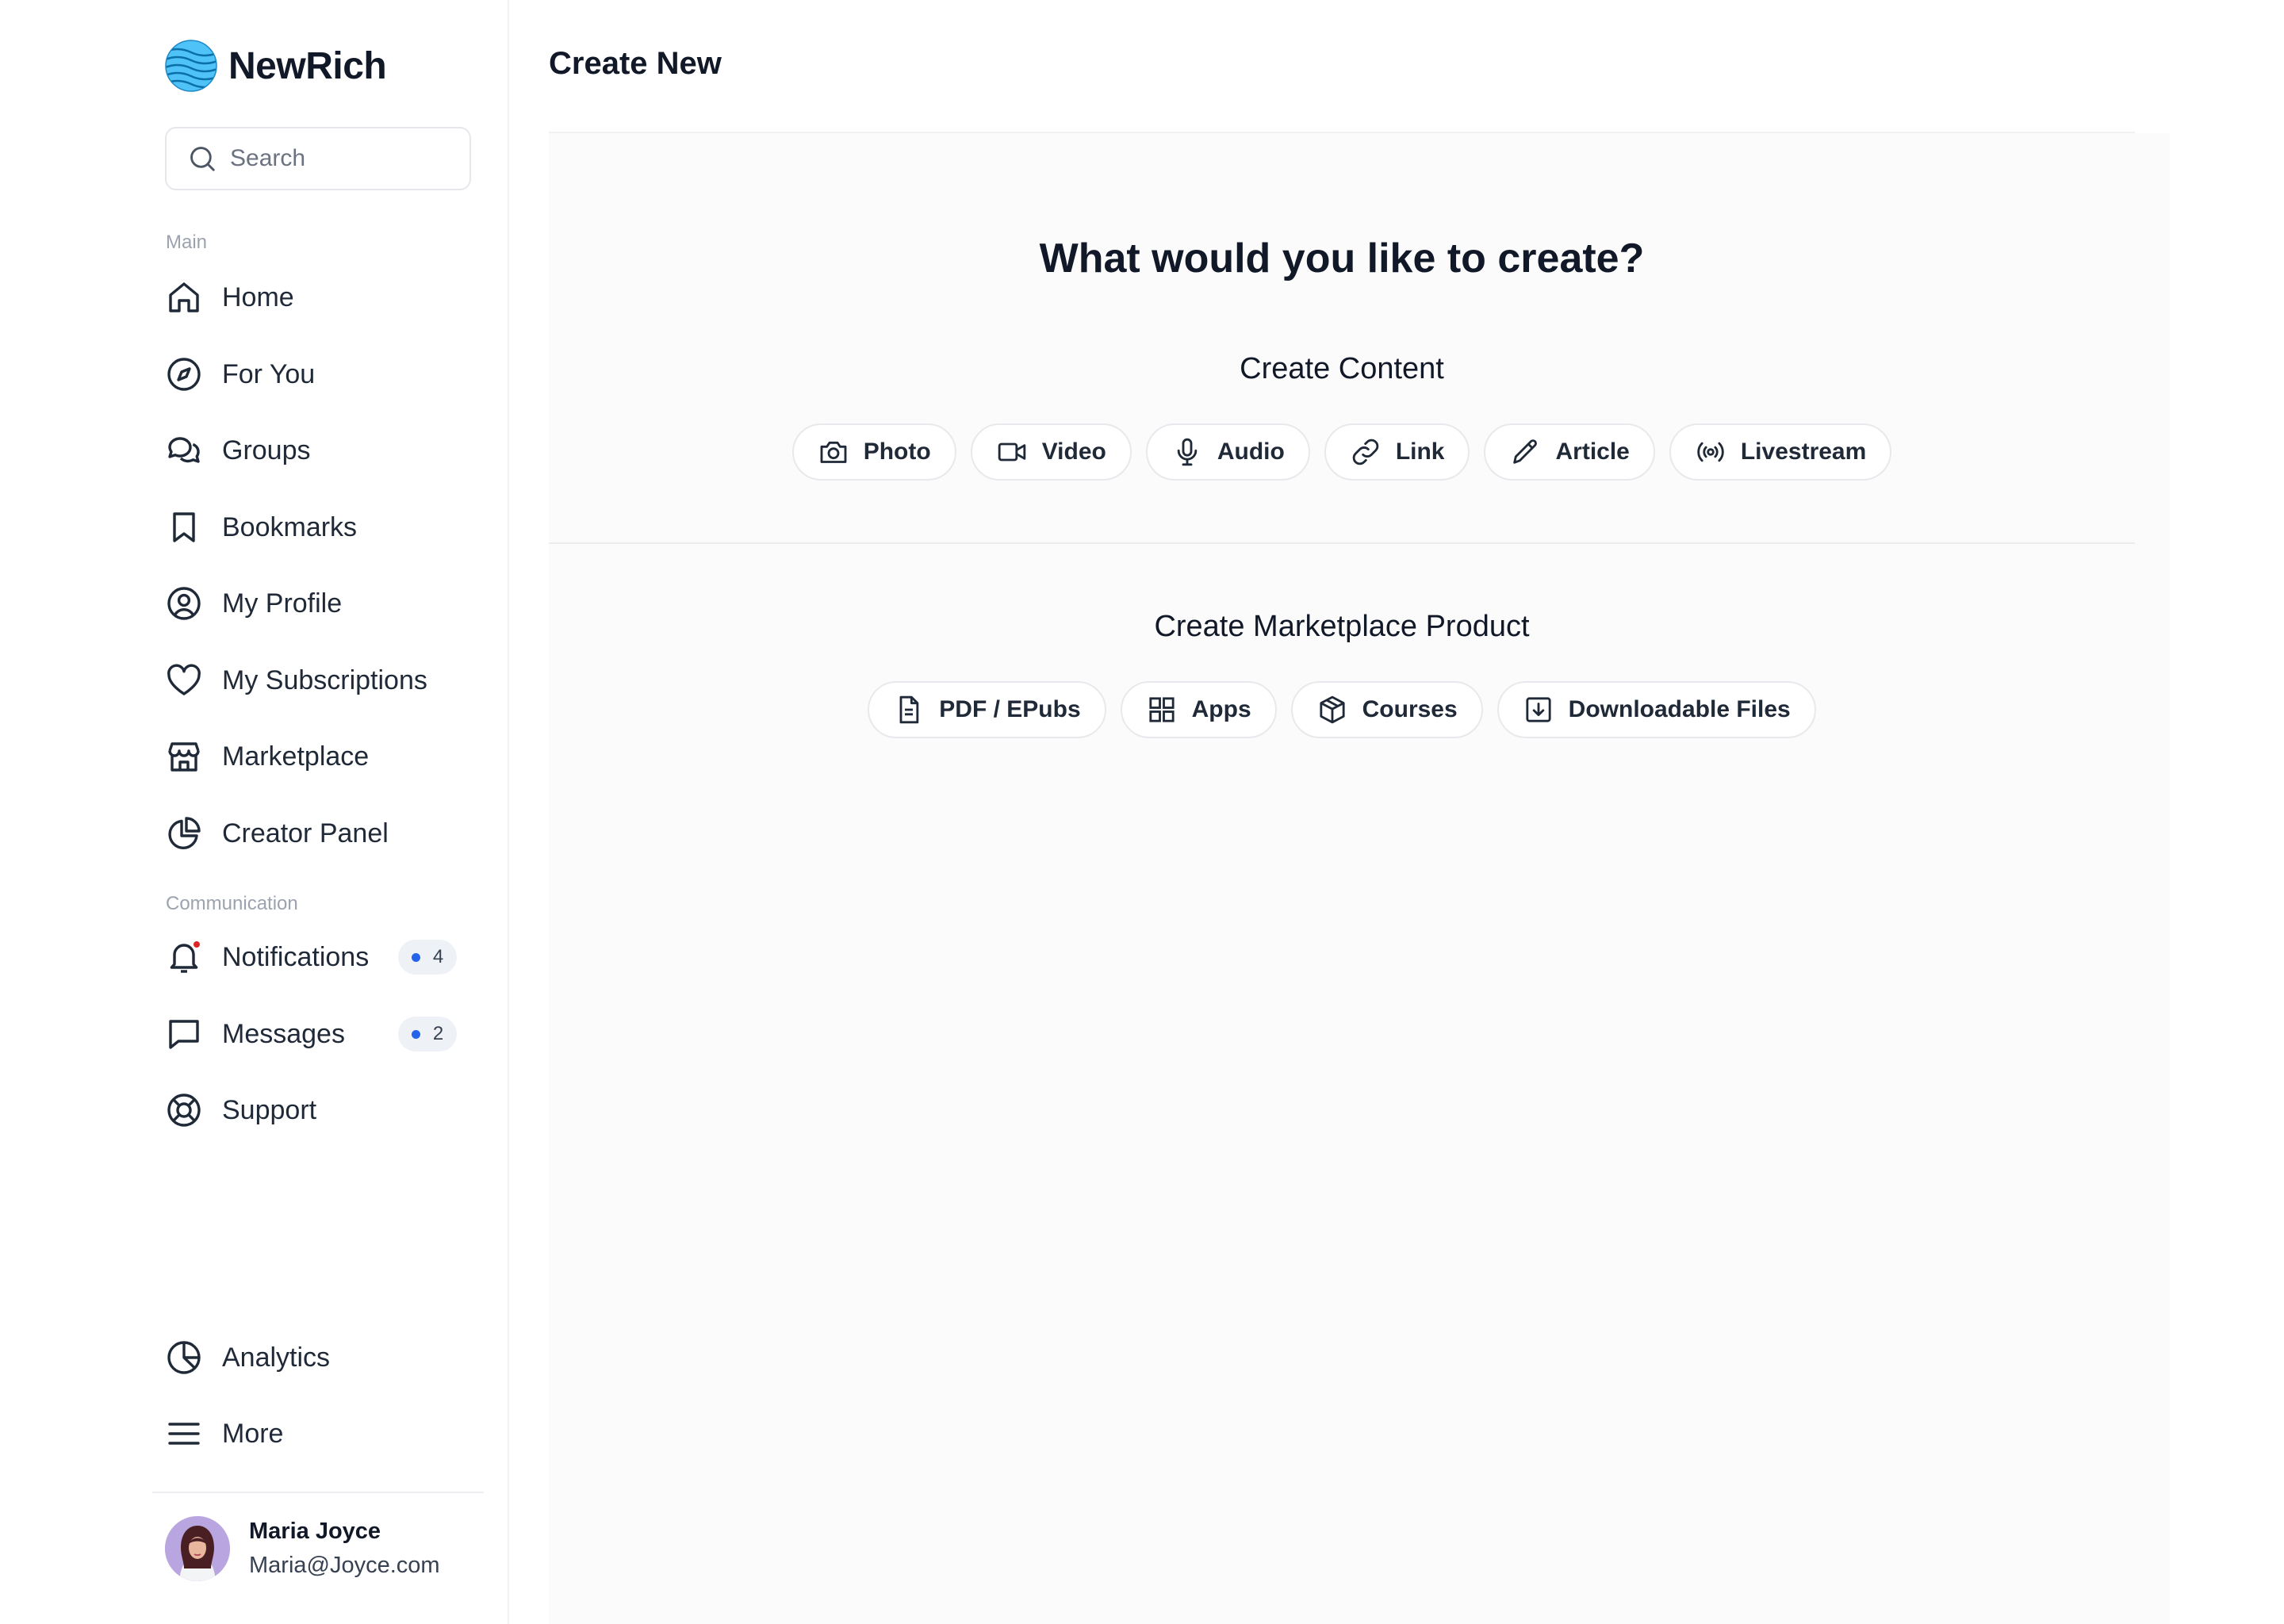 This screenshot has width=2284, height=1624. I want to click on create-downloadable-files-button: Downloadable Files, so click(1656, 709).